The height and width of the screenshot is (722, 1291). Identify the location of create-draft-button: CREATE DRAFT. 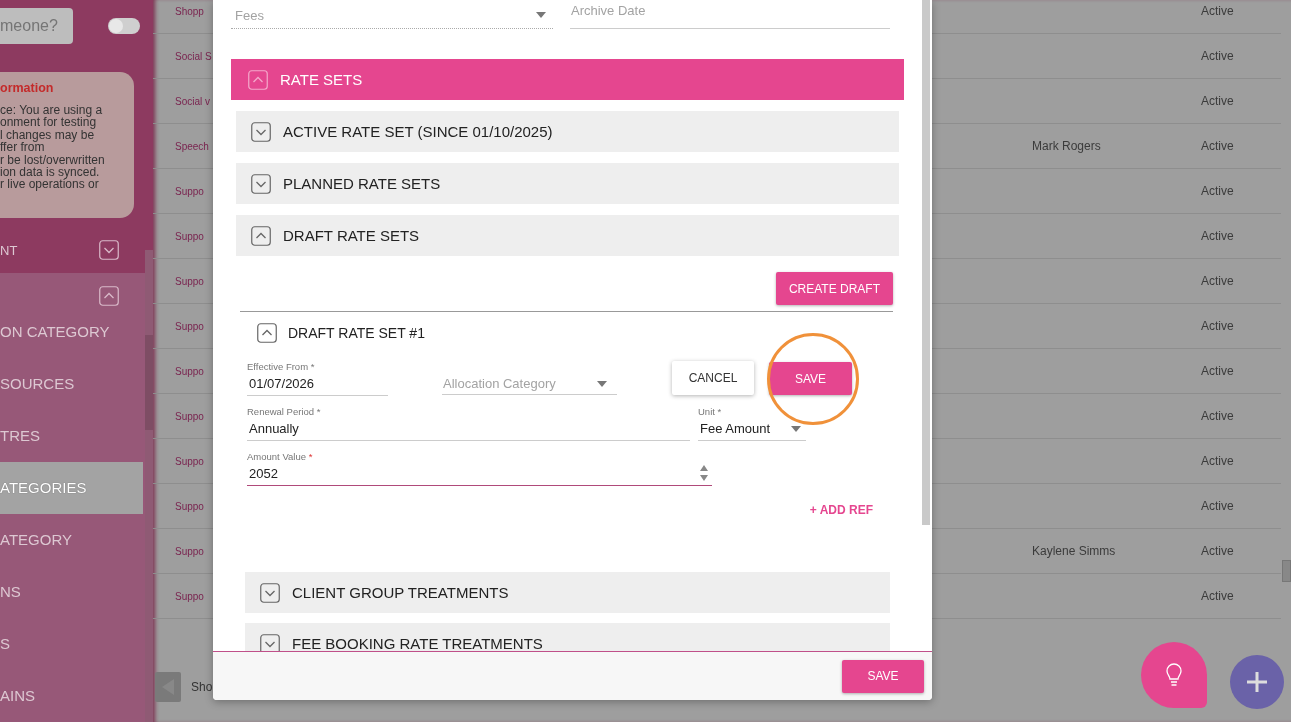
(834, 288).